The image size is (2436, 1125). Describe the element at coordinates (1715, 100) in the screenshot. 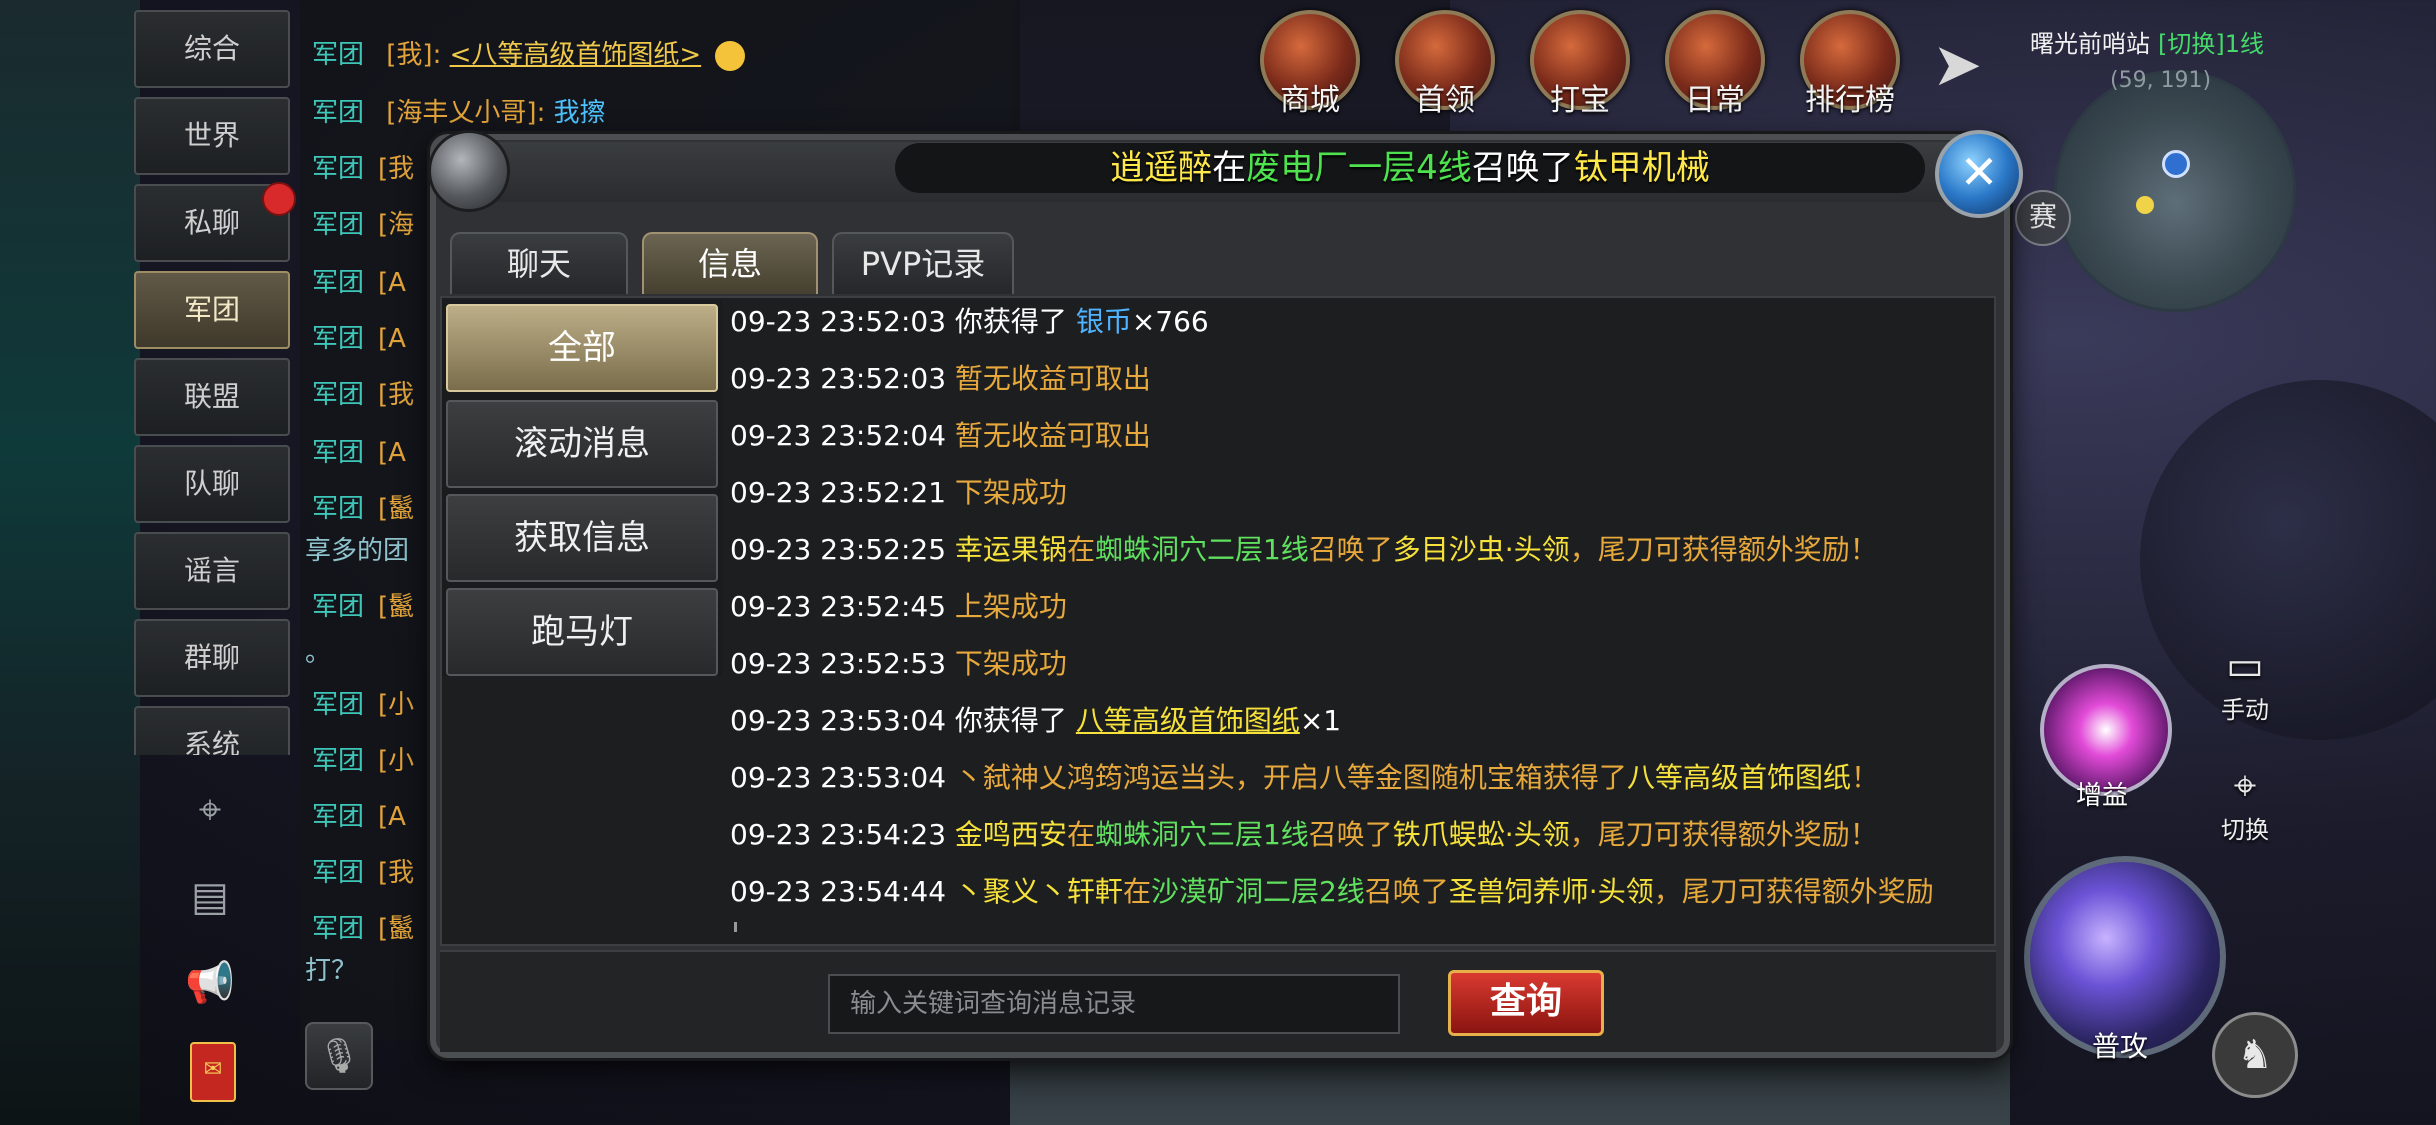

I see `daily-label: 日常` at that location.